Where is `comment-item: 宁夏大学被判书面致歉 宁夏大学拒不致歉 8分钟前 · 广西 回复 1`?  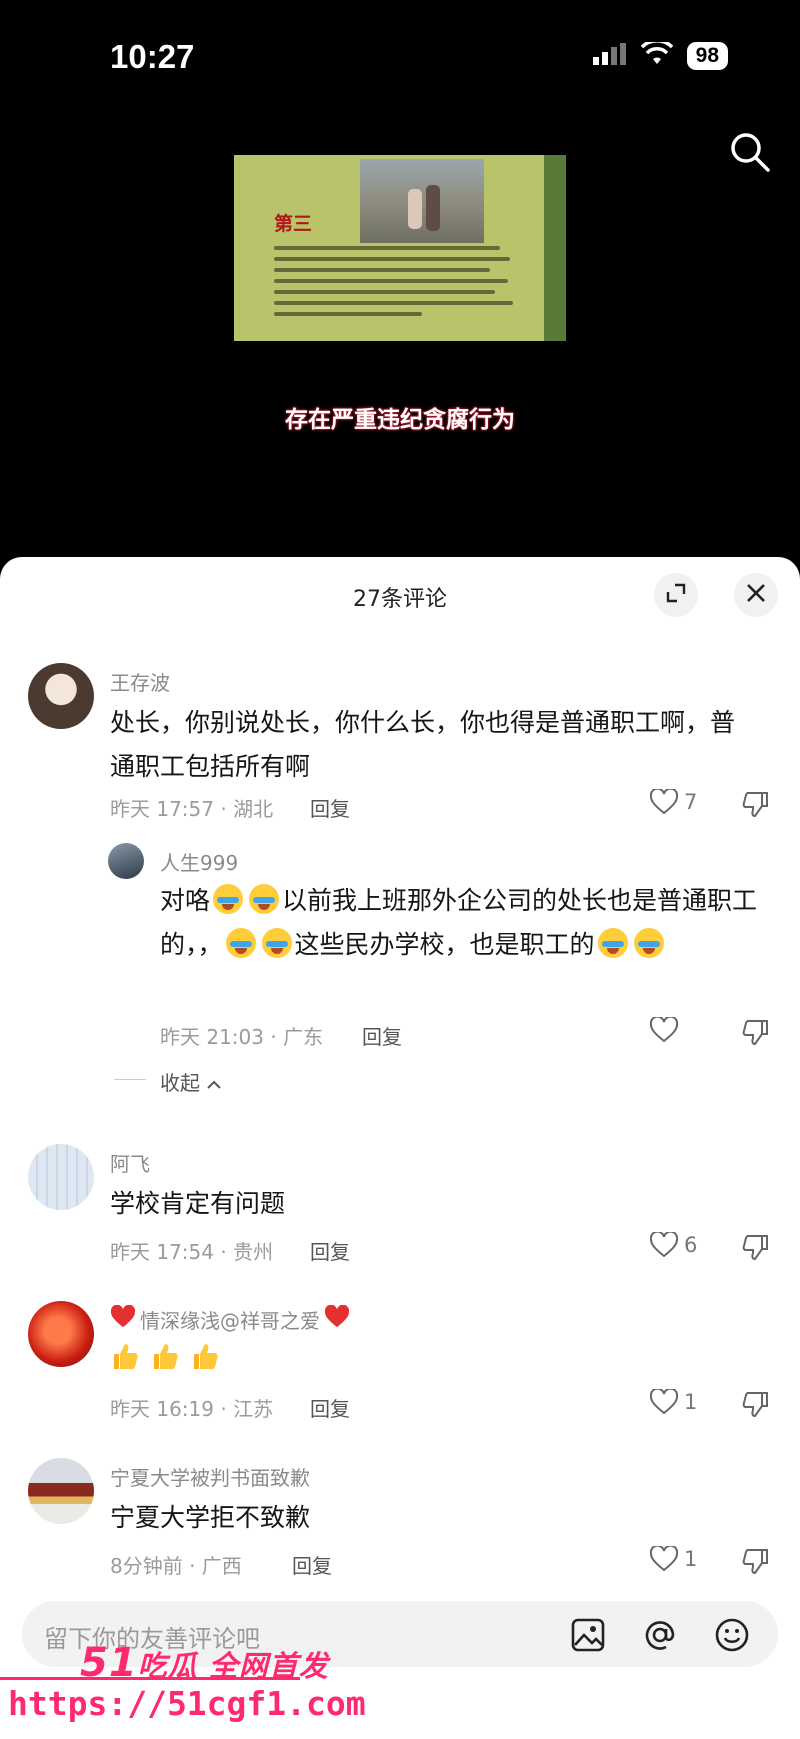
comment-item: 宁夏大学被判书面致歉 宁夏大学拒不致歉 8分钟前 · 广西 回复 1 is located at coordinates (400, 1516).